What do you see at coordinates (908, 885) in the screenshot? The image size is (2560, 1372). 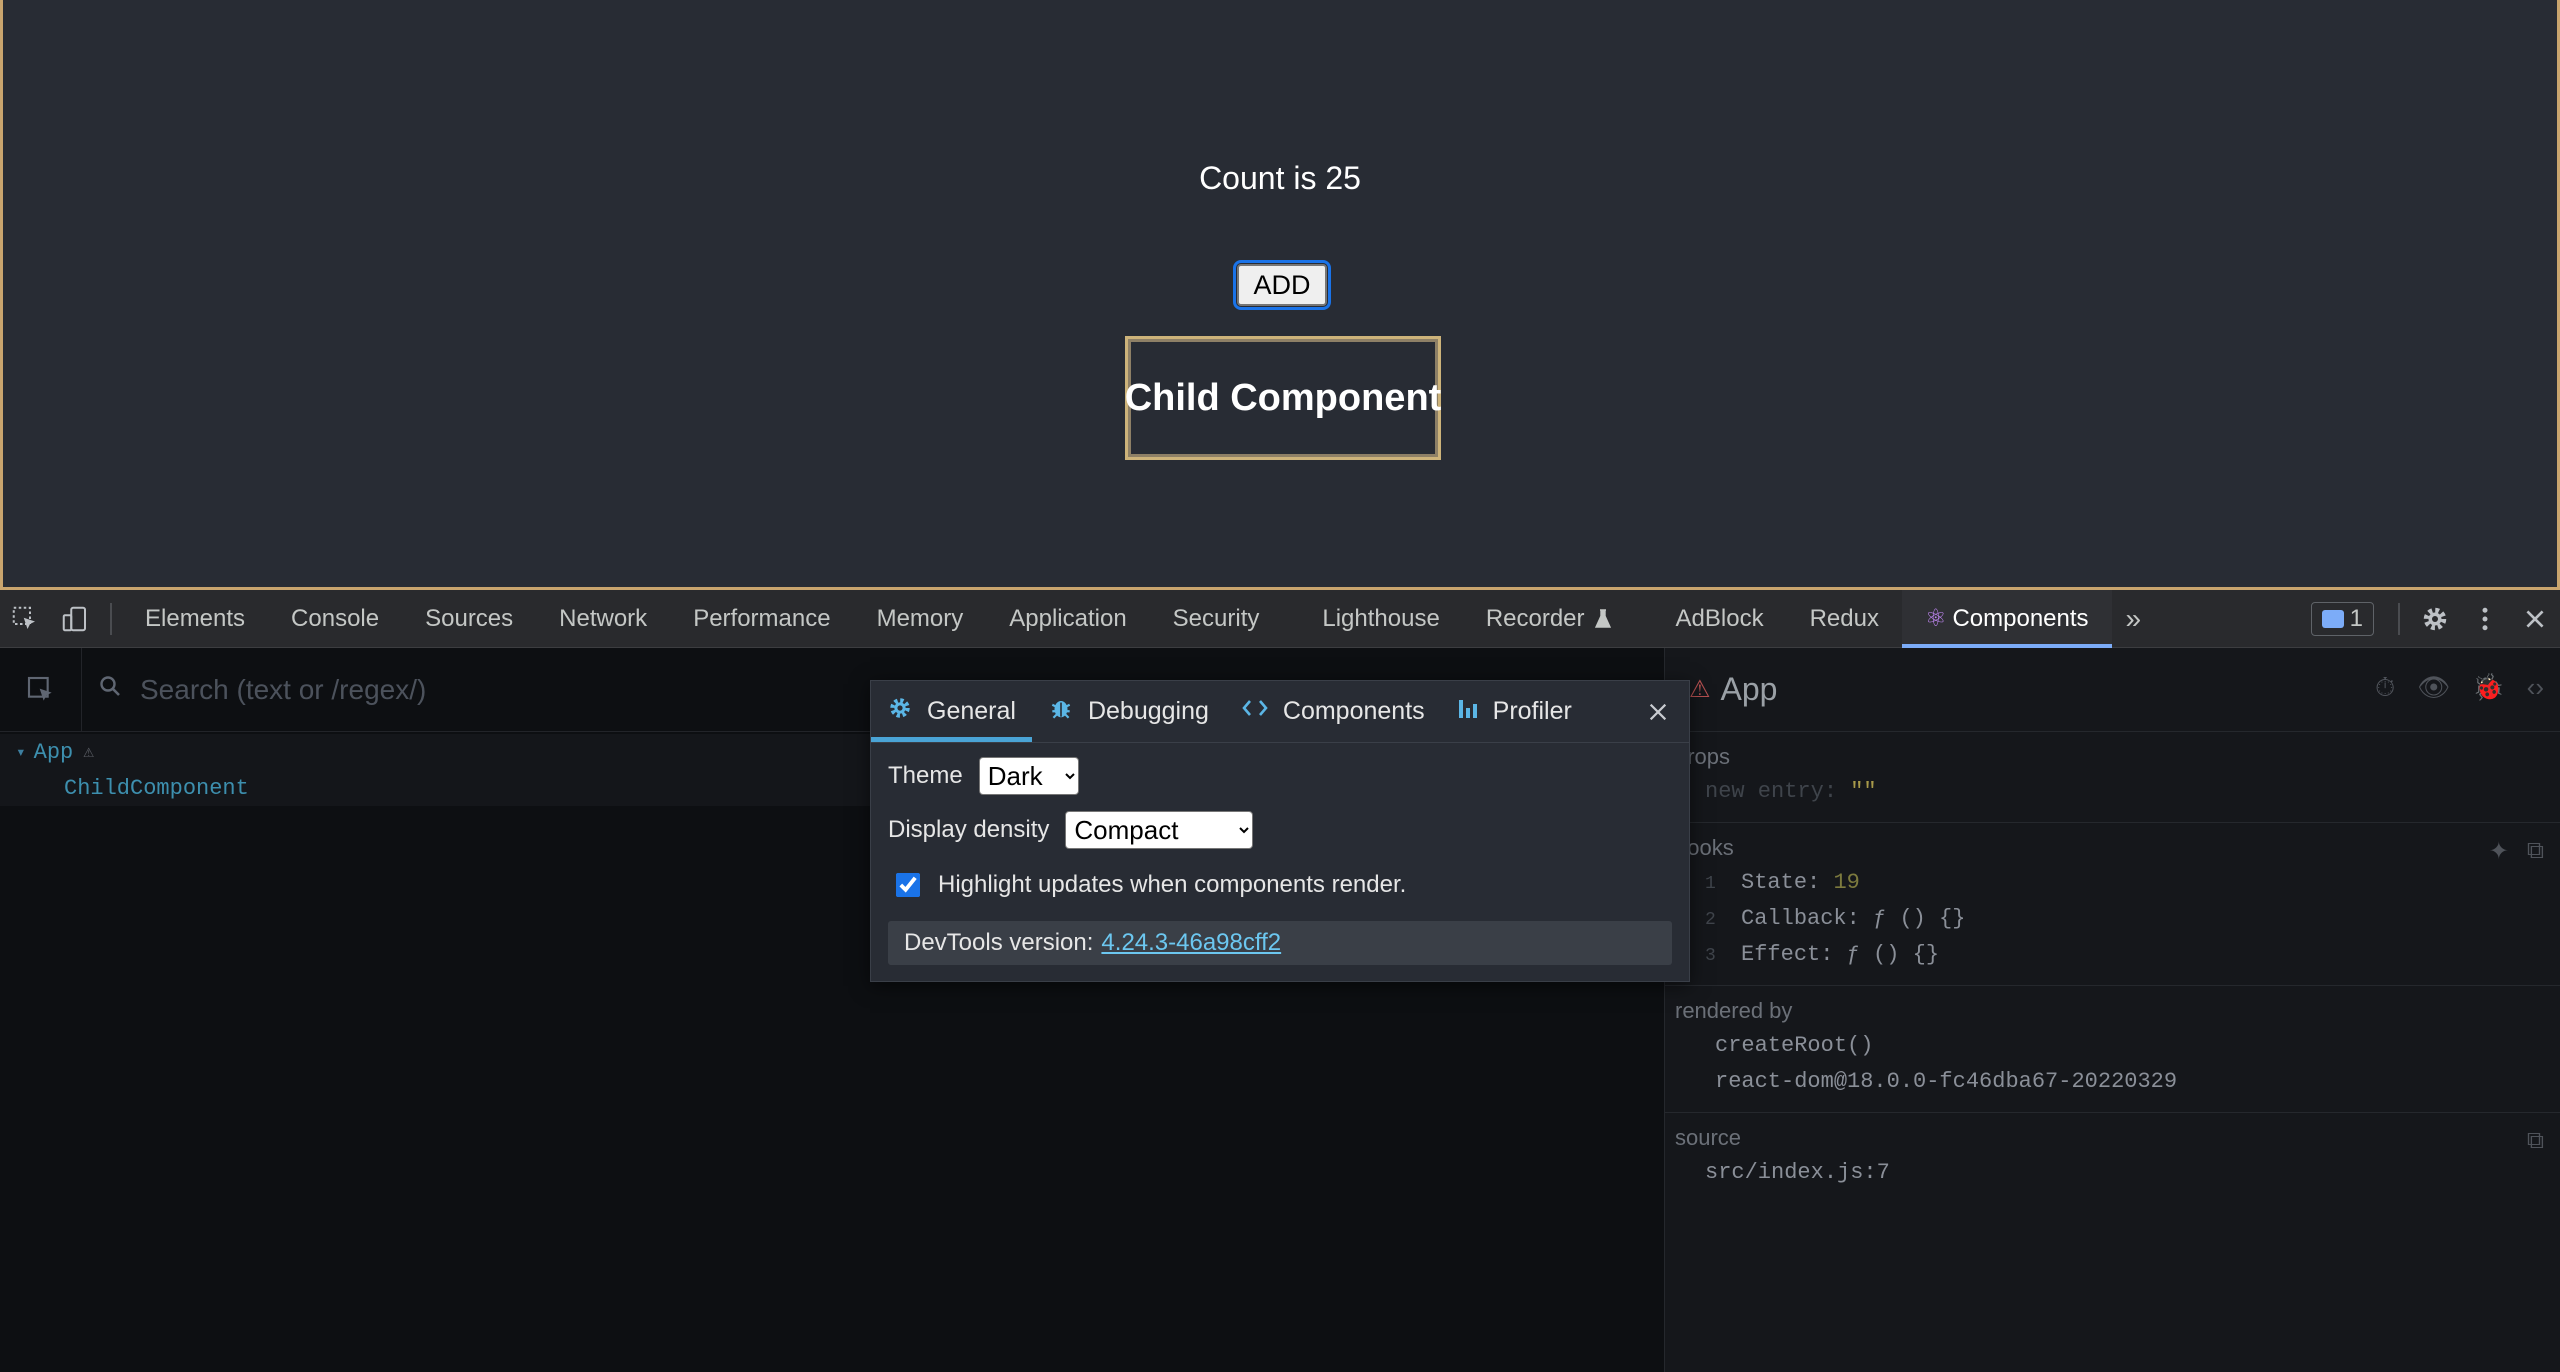 I see `highlight-updates-checkbox` at bounding box center [908, 885].